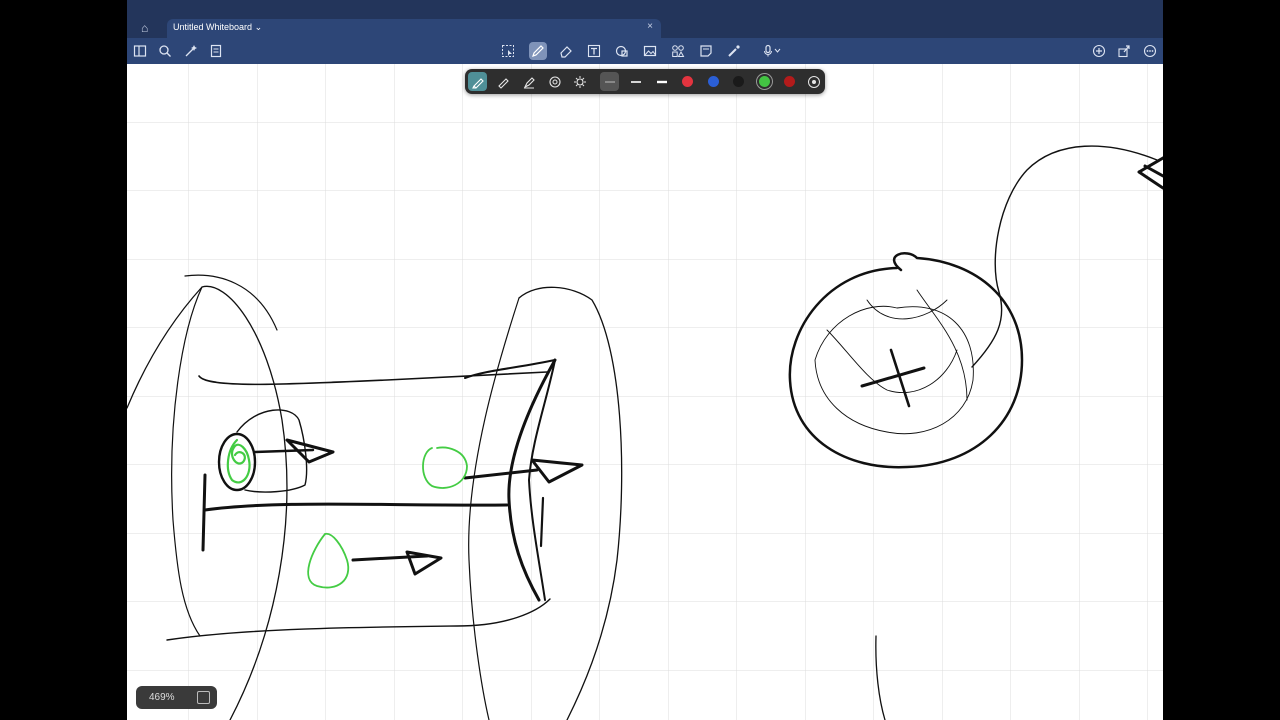 The image size is (1280, 720). I want to click on zoom-indicator: 469%, so click(176, 697).